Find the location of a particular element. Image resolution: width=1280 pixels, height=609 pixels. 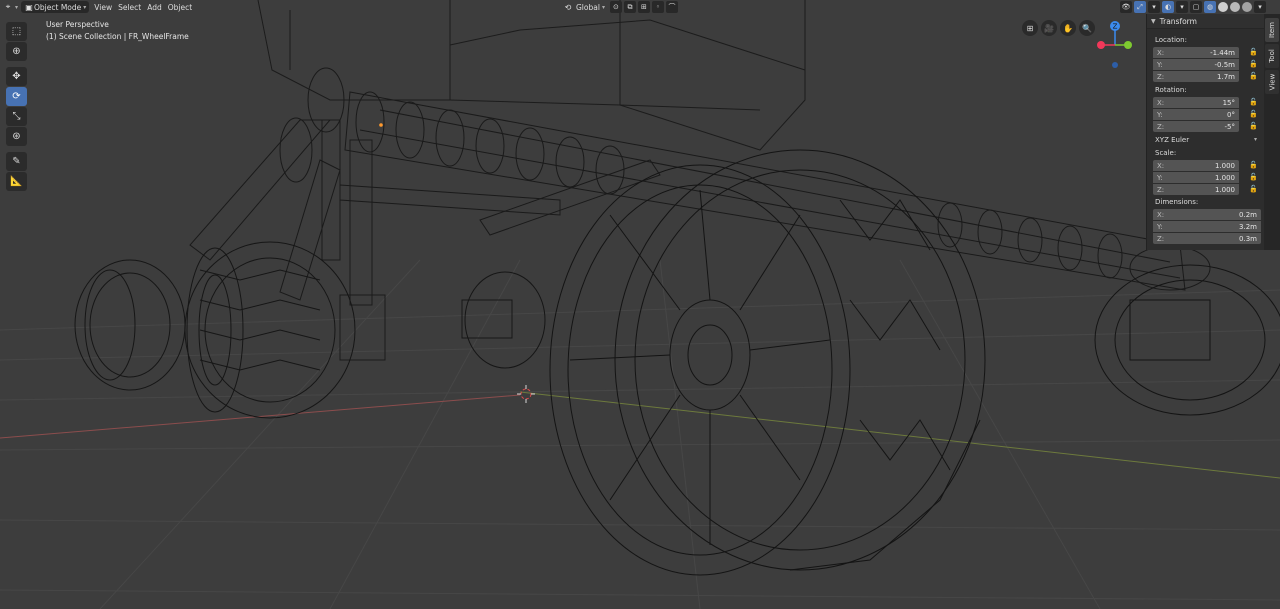

collapse-icon: ▼ is located at coordinates (1153, 21).